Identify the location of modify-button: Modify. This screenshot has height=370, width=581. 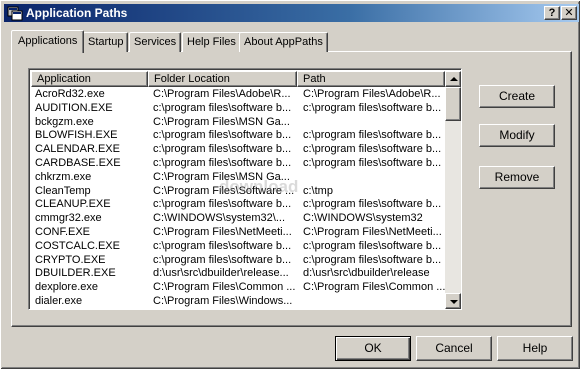
(517, 135).